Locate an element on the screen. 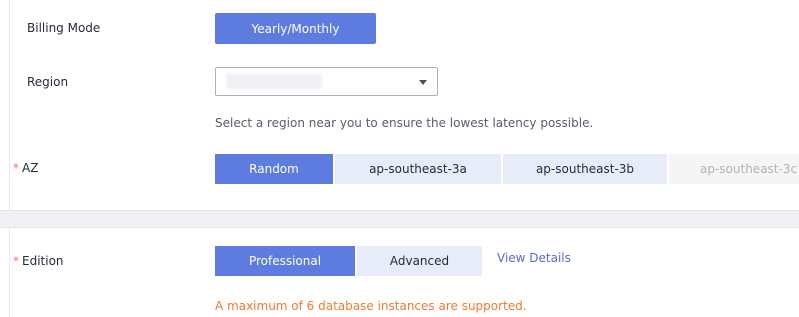  region-select is located at coordinates (326, 81).